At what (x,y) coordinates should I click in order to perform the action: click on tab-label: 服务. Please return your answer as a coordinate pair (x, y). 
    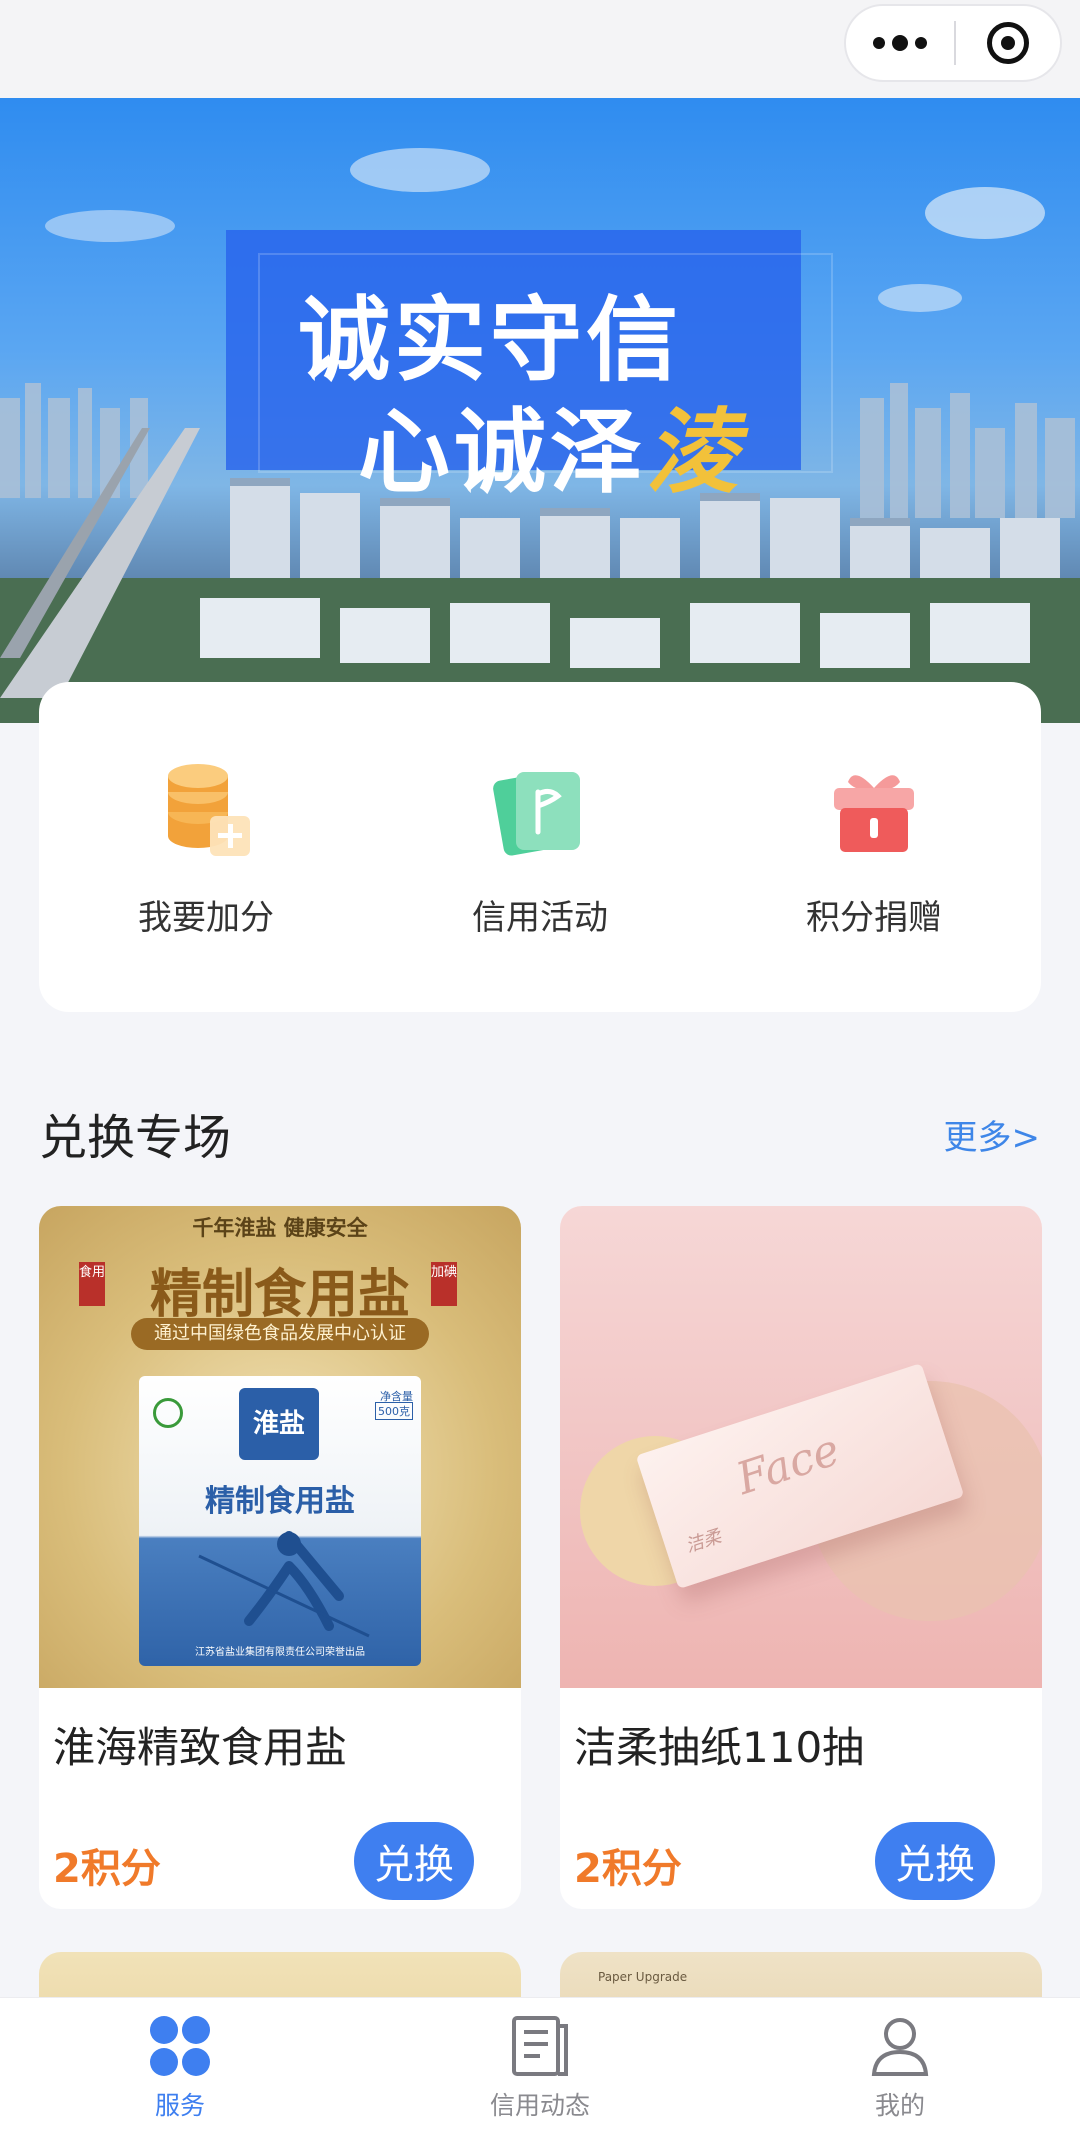
    Looking at the image, I should click on (179, 2105).